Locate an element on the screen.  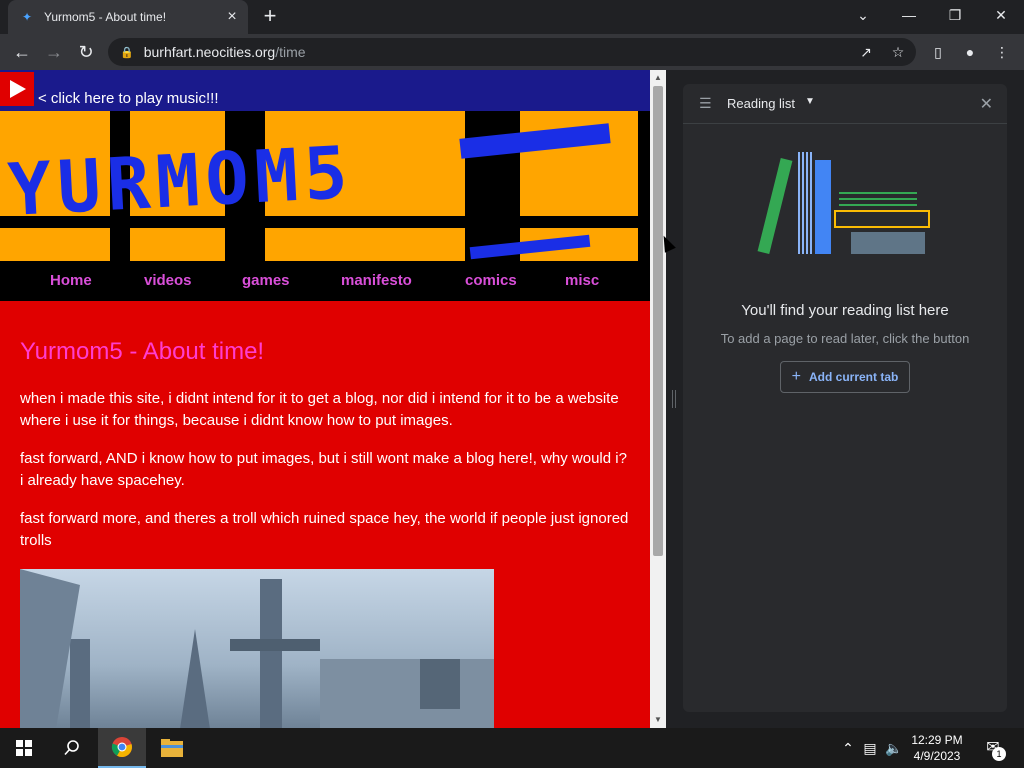
play-music-link: < click here to play music!!! is located at coordinates (128, 98).